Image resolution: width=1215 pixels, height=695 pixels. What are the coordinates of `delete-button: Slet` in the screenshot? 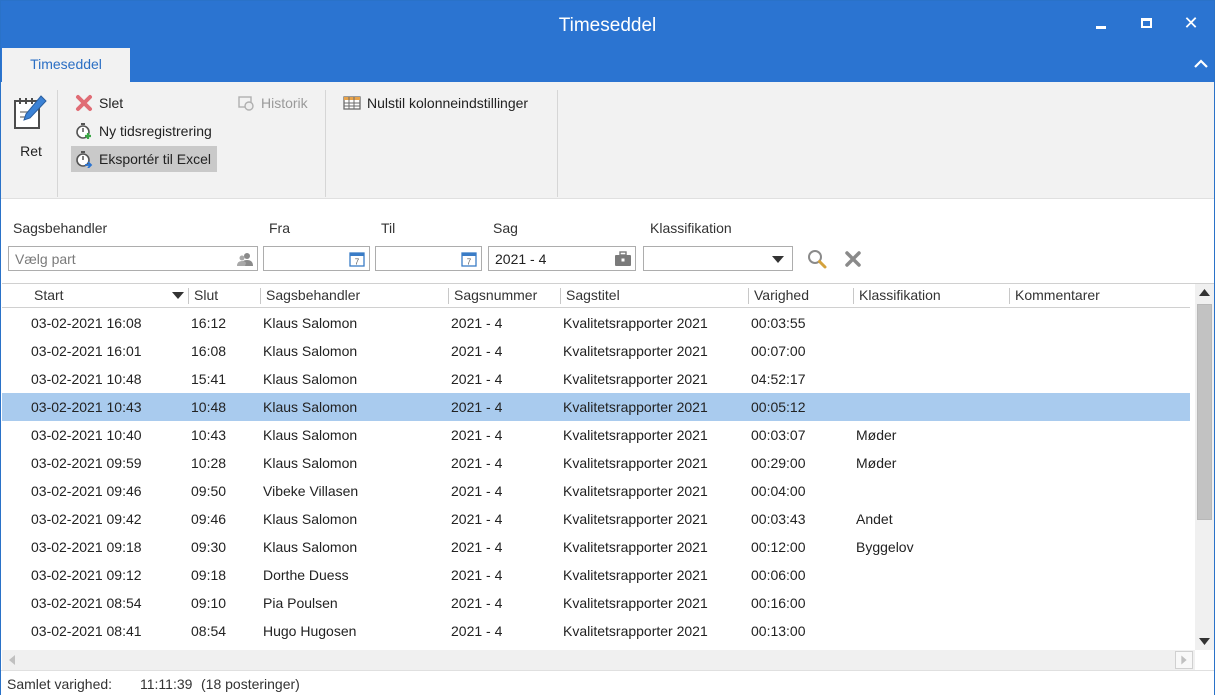 It's located at (97, 103).